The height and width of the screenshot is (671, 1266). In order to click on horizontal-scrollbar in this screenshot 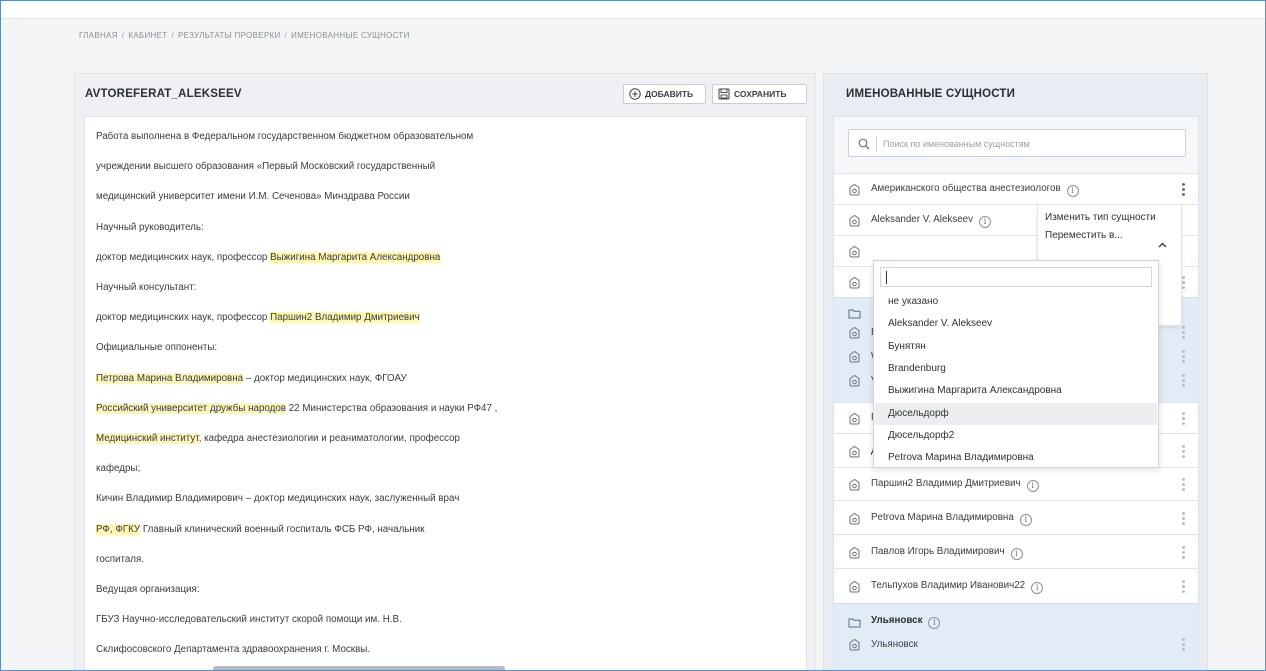, I will do `click(359, 668)`.